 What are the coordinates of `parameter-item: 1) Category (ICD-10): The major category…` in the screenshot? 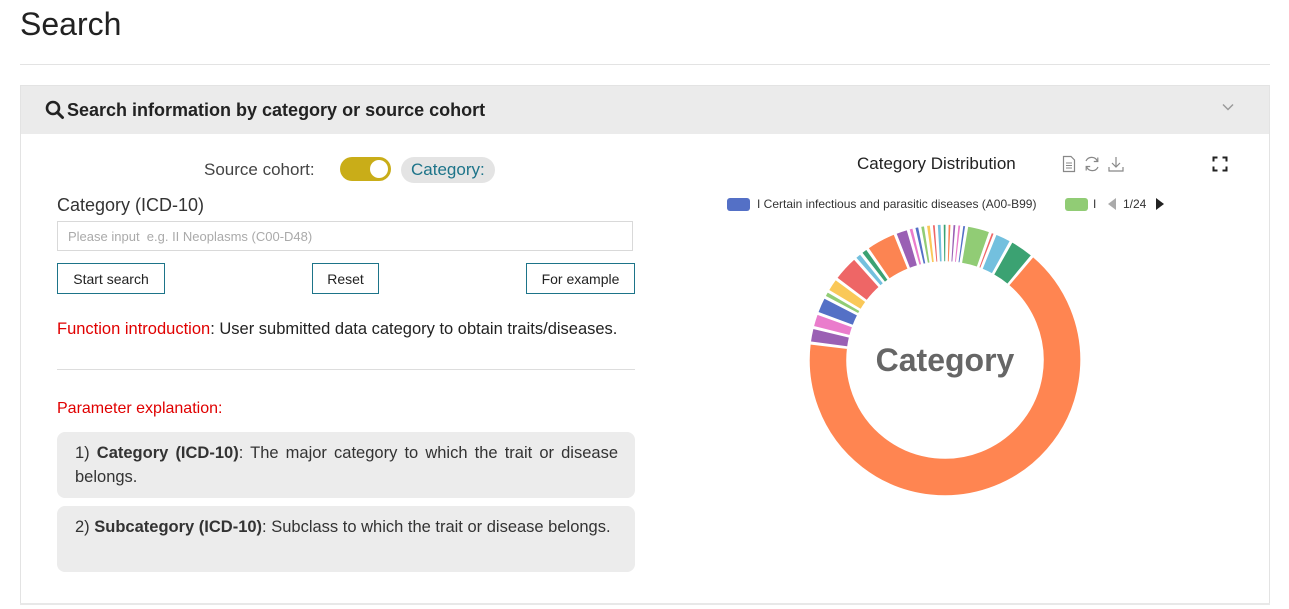 It's located at (346, 465).